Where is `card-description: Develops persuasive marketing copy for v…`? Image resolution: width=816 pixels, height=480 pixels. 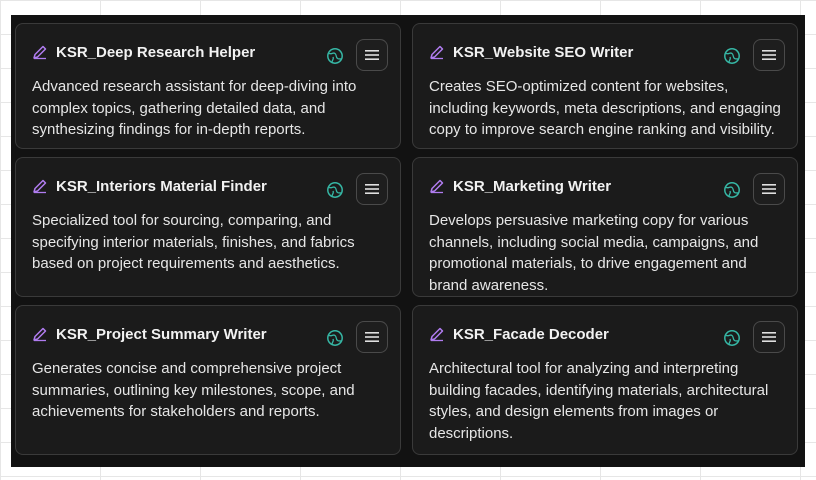 card-description: Develops persuasive marketing copy for v… is located at coordinates (594, 253).